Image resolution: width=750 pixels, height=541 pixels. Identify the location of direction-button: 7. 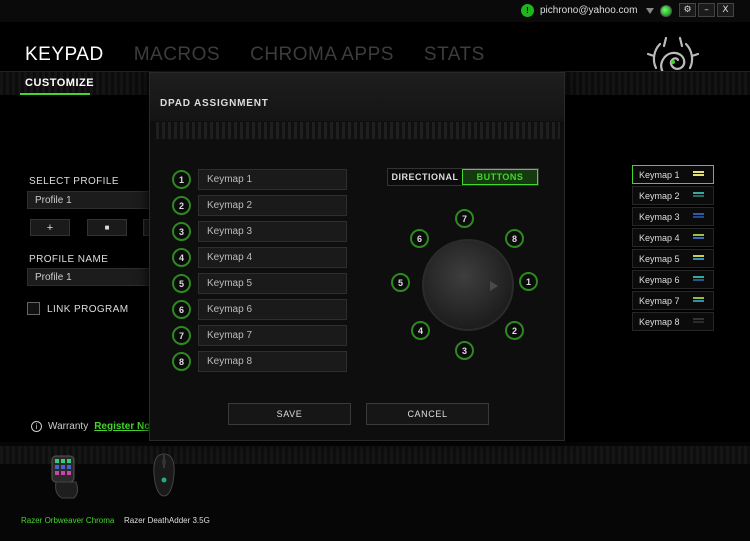
(464, 218).